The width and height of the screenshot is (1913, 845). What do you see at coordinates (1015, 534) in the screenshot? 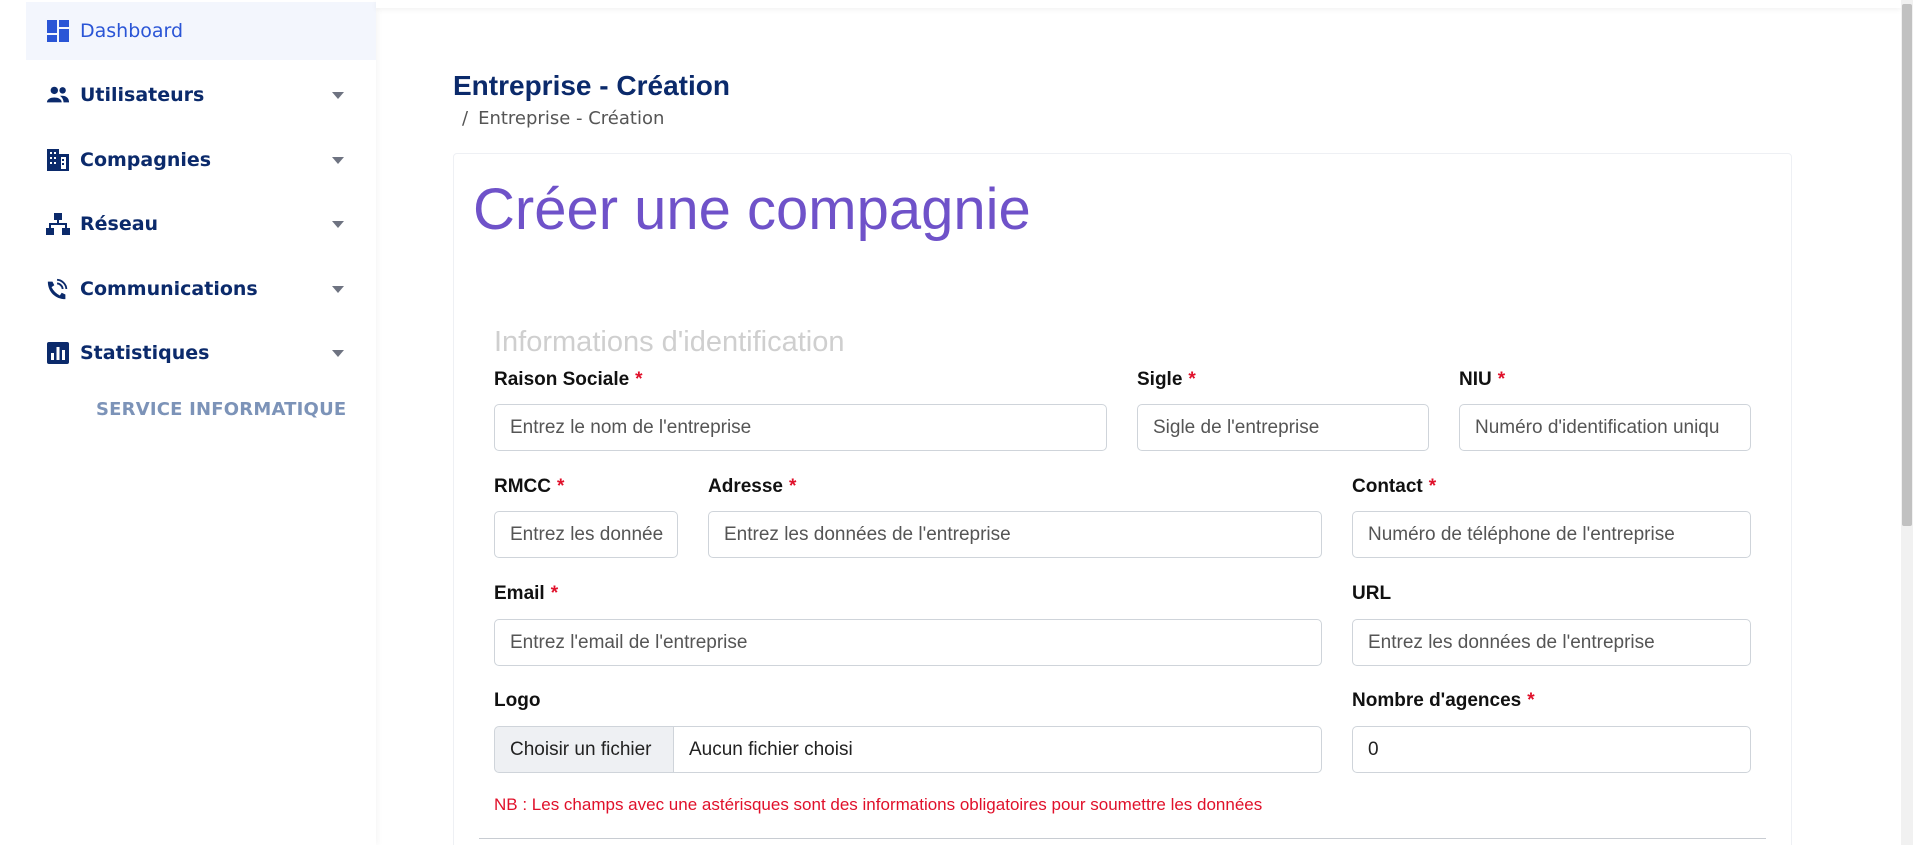
I see `adresse-input: Entrez les données de l'entreprise` at bounding box center [1015, 534].